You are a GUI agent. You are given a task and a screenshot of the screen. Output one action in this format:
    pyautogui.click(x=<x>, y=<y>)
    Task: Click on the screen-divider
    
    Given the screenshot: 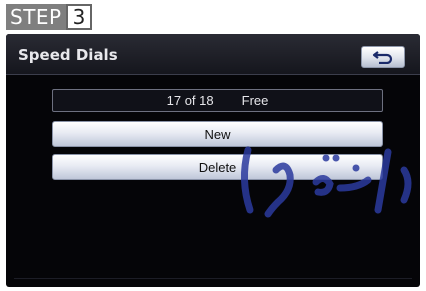 What is the action you would take?
    pyautogui.click(x=213, y=278)
    